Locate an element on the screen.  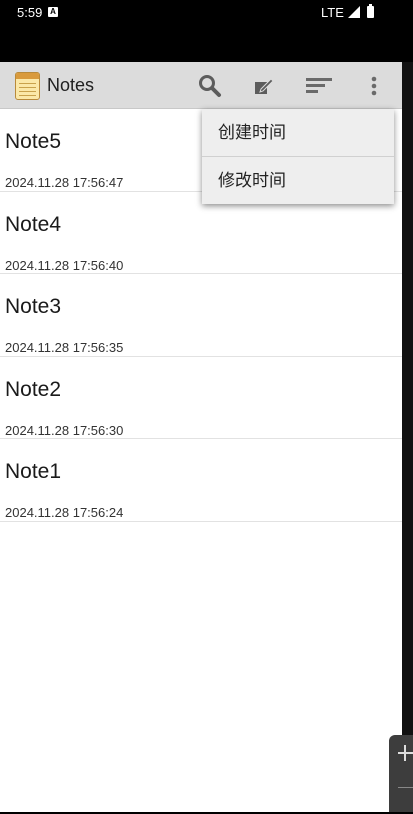
sort-icon is located at coordinates (319, 85).